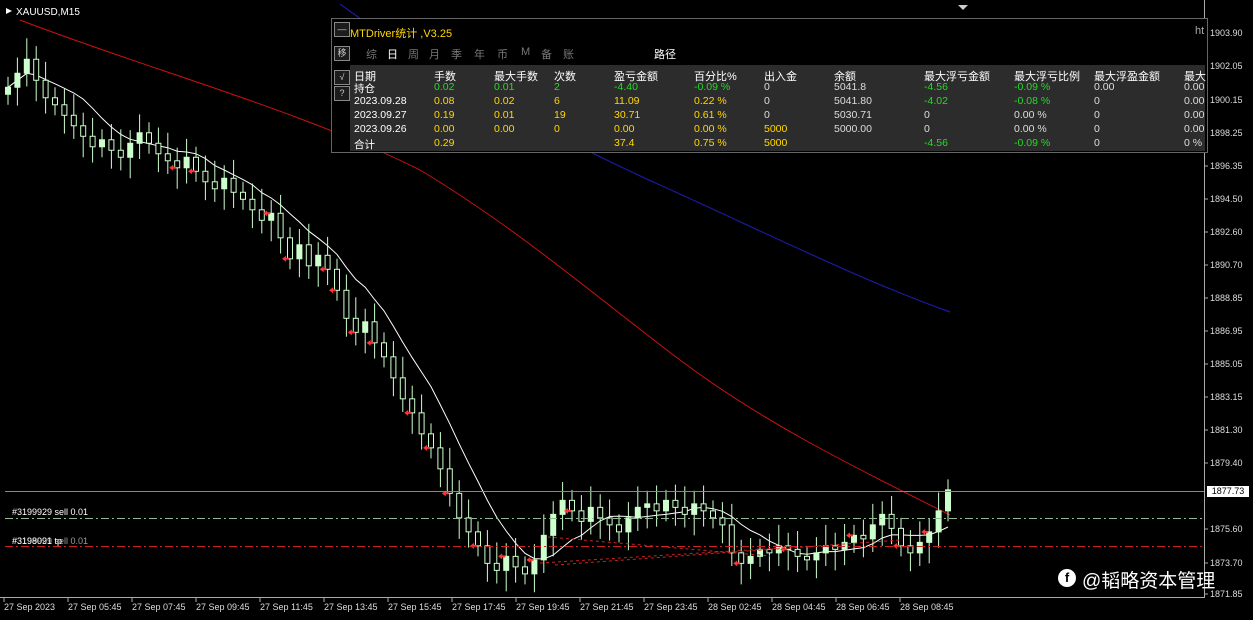 This screenshot has height=620, width=1253. What do you see at coordinates (159, 607) in the screenshot?
I see `time-tick-label: 27 Sep 07:45` at bounding box center [159, 607].